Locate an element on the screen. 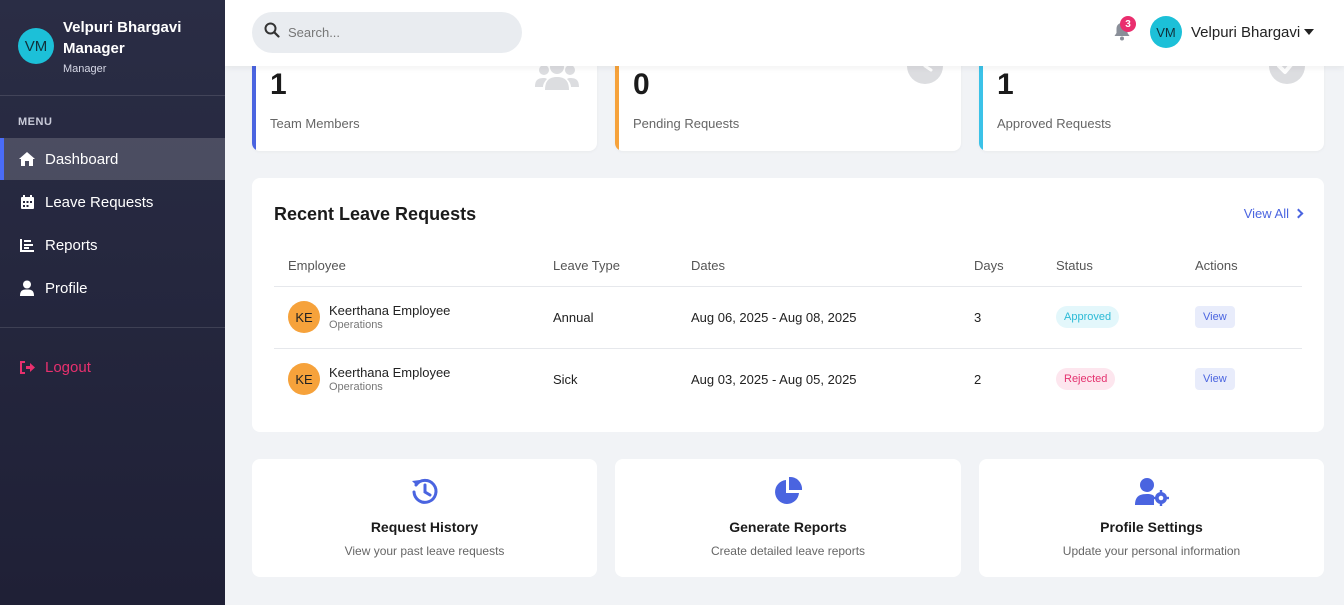 Image resolution: width=1344 pixels, height=605 pixels. user-name: Velpuri Bhargavi is located at coordinates (1246, 32).